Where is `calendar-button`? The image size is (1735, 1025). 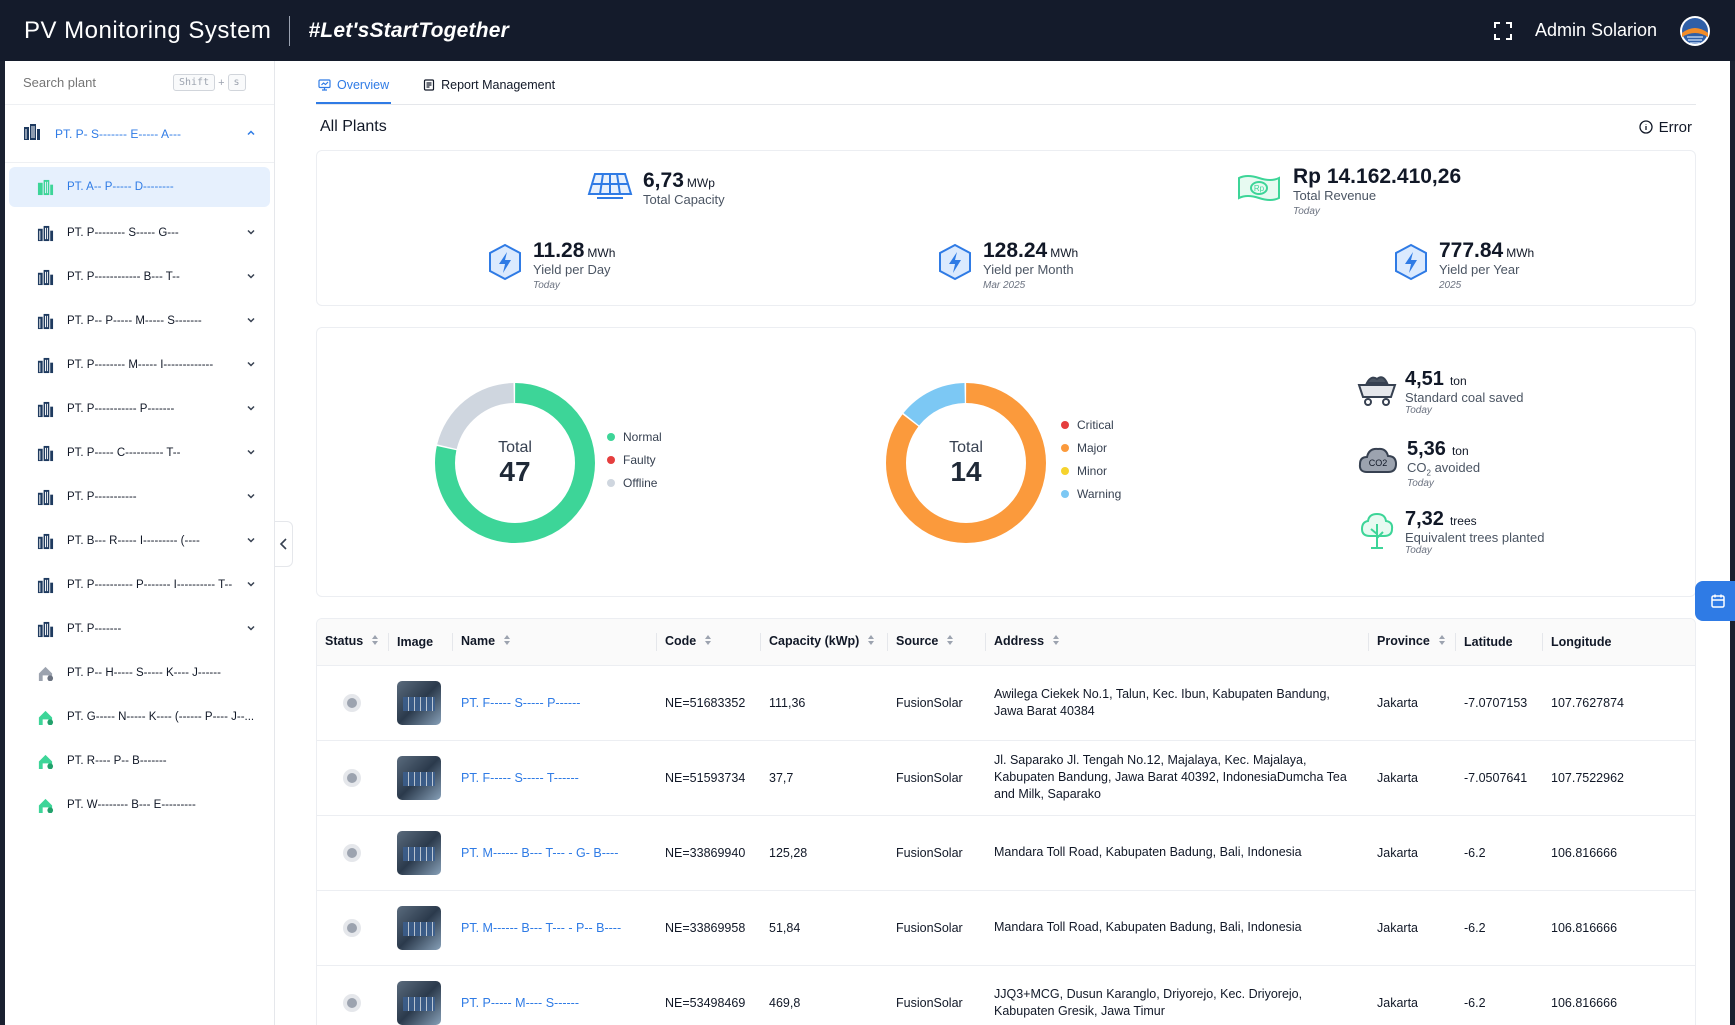
calendar-button is located at coordinates (1715, 601).